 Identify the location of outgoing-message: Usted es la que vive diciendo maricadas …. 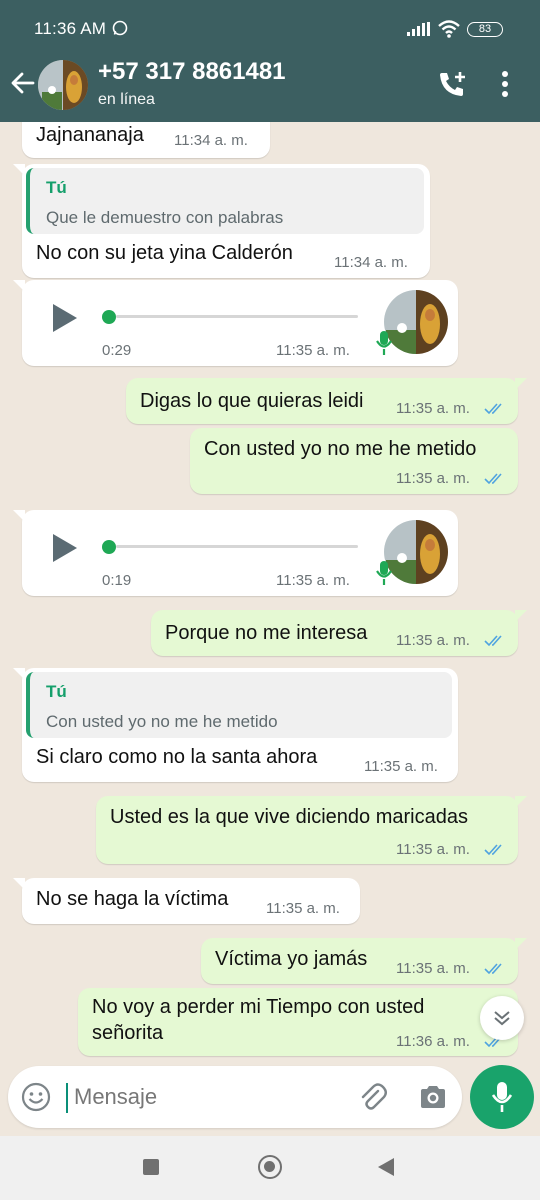
(311, 830).